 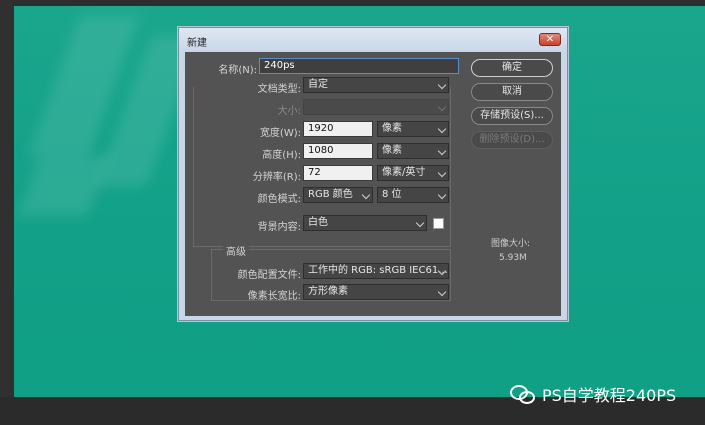 I want to click on resolution-input: 72, so click(x=338, y=173).